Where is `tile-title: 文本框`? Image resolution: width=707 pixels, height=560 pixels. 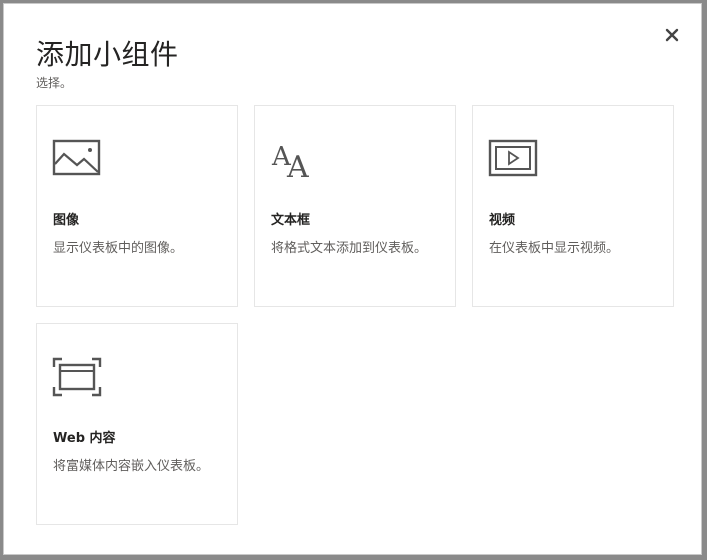 tile-title: 文本框 is located at coordinates (291, 220).